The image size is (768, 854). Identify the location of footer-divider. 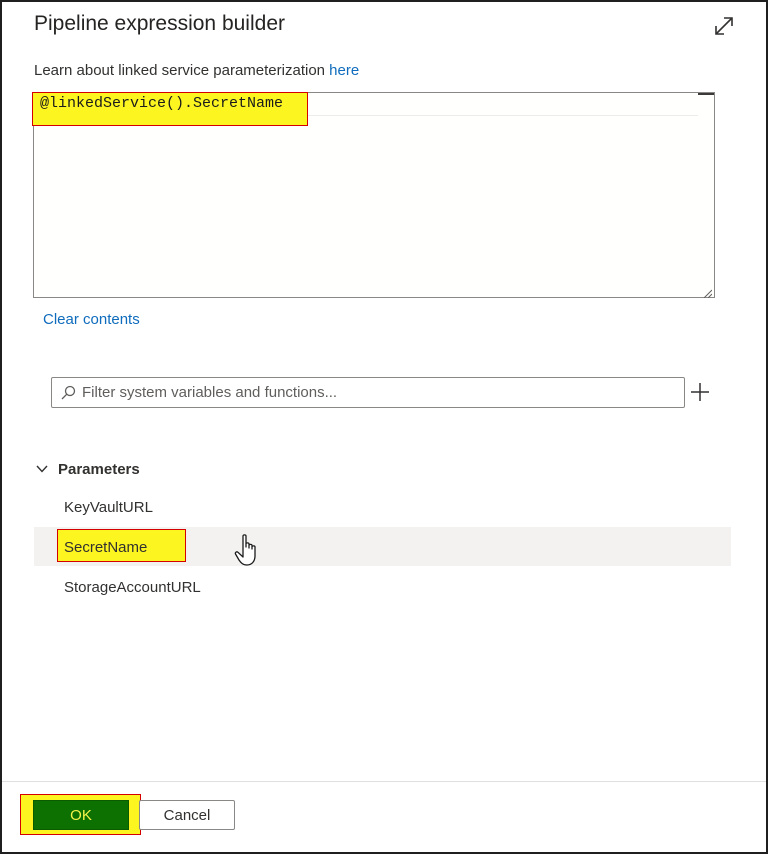
(384, 781).